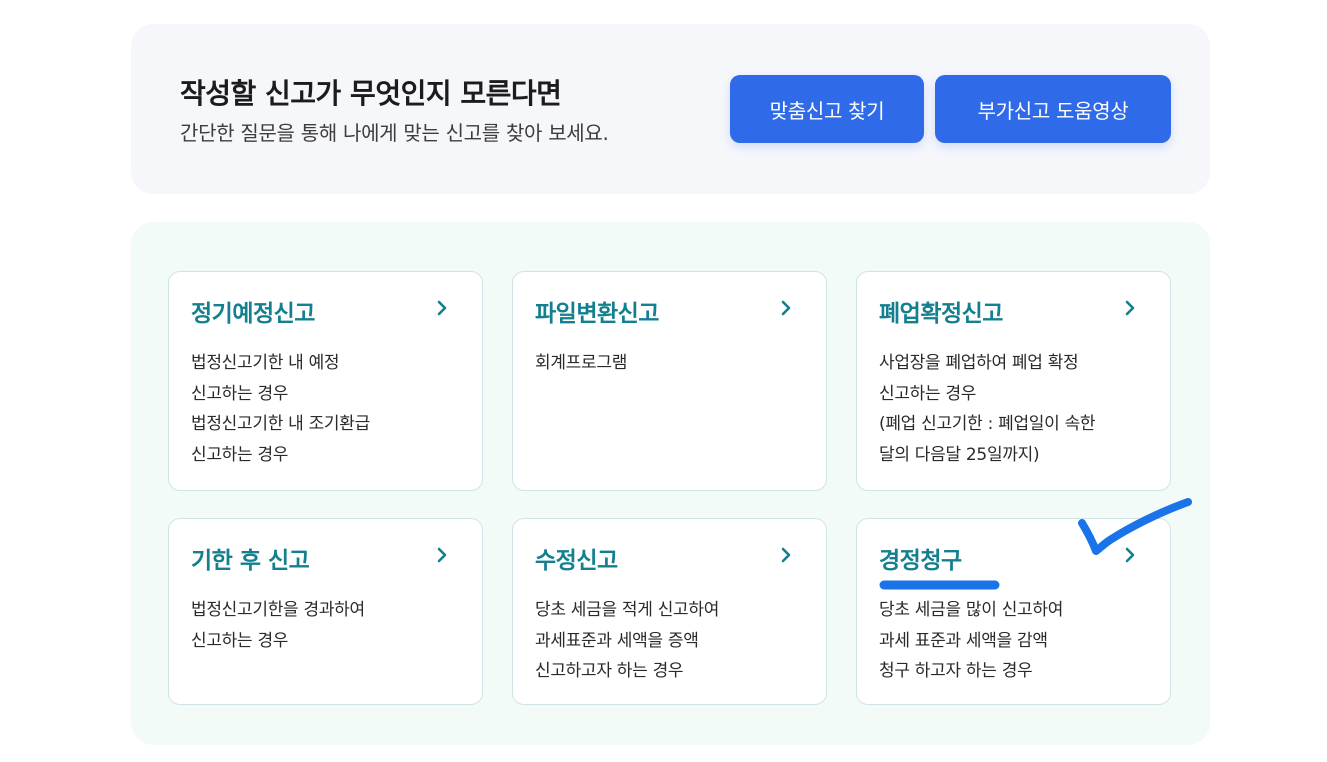 Image resolution: width=1327 pixels, height=762 pixels. I want to click on card-file-conversion-report: 파일변환신고 회계프로그램, so click(669, 381).